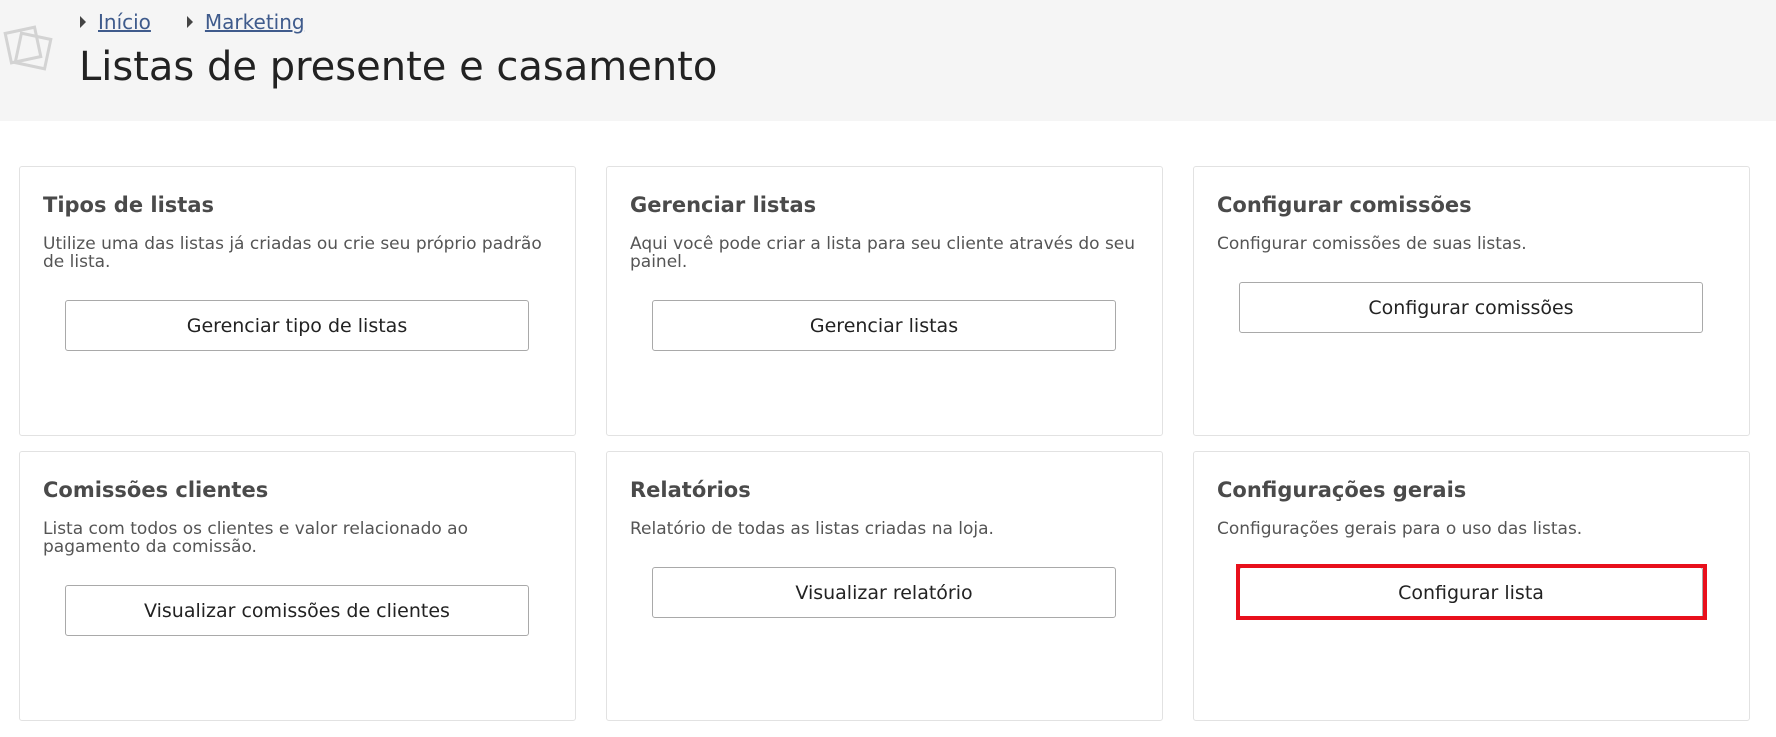 The image size is (1776, 737). I want to click on breadcrumb-item-inicio: Início, so click(115, 22).